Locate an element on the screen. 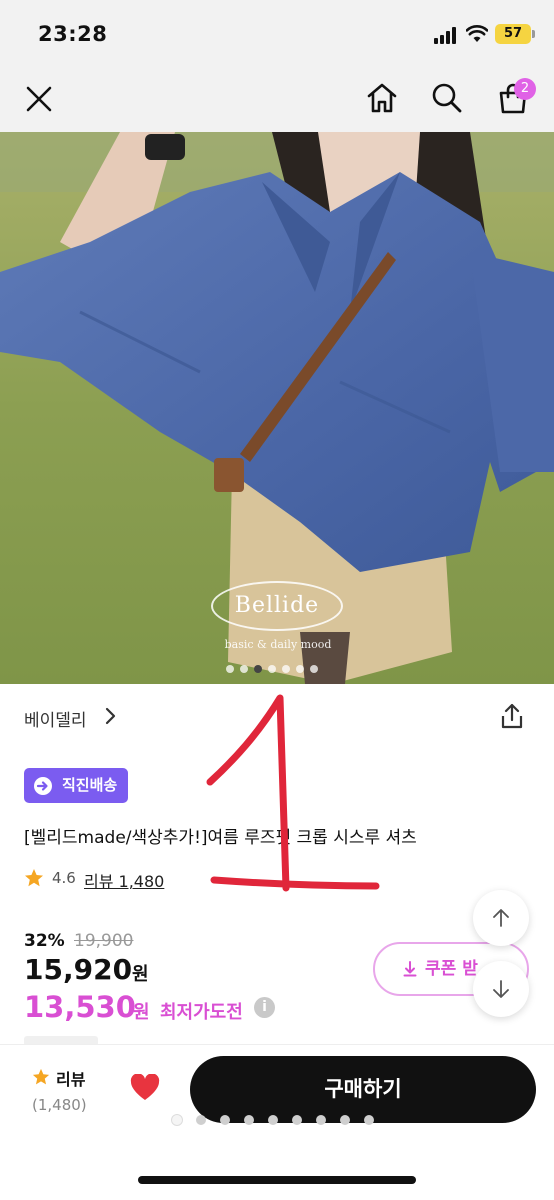 The height and width of the screenshot is (1200, 554). info-icon: i is located at coordinates (264, 1007).